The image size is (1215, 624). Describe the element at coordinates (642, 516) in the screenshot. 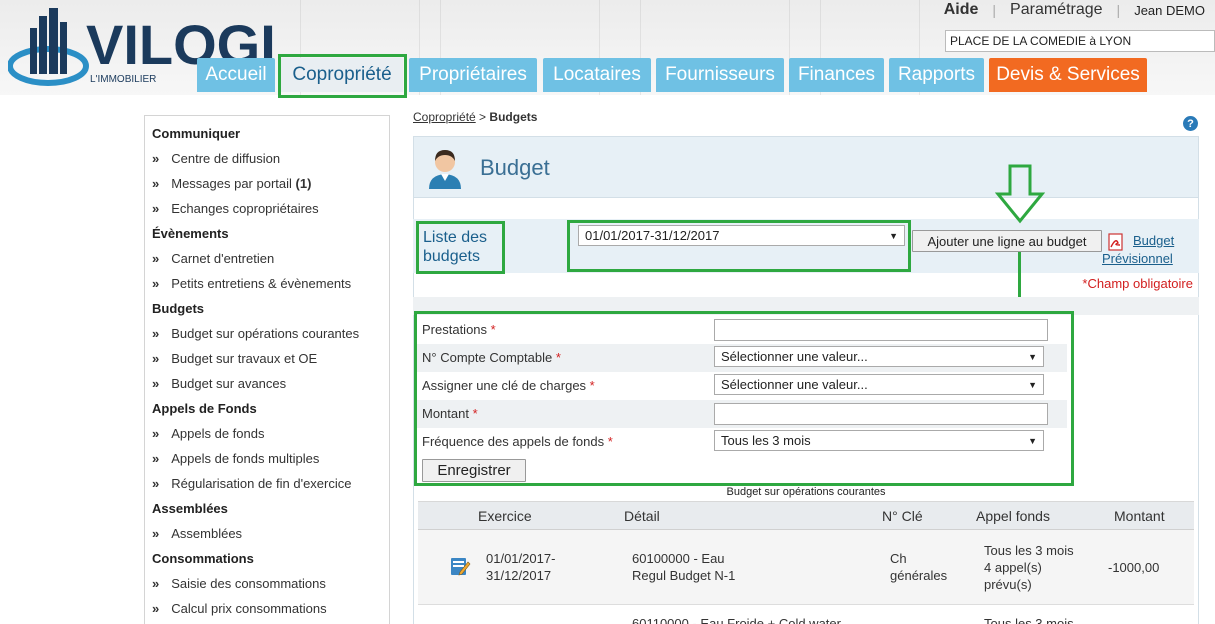

I see `col-detail: Détail` at that location.